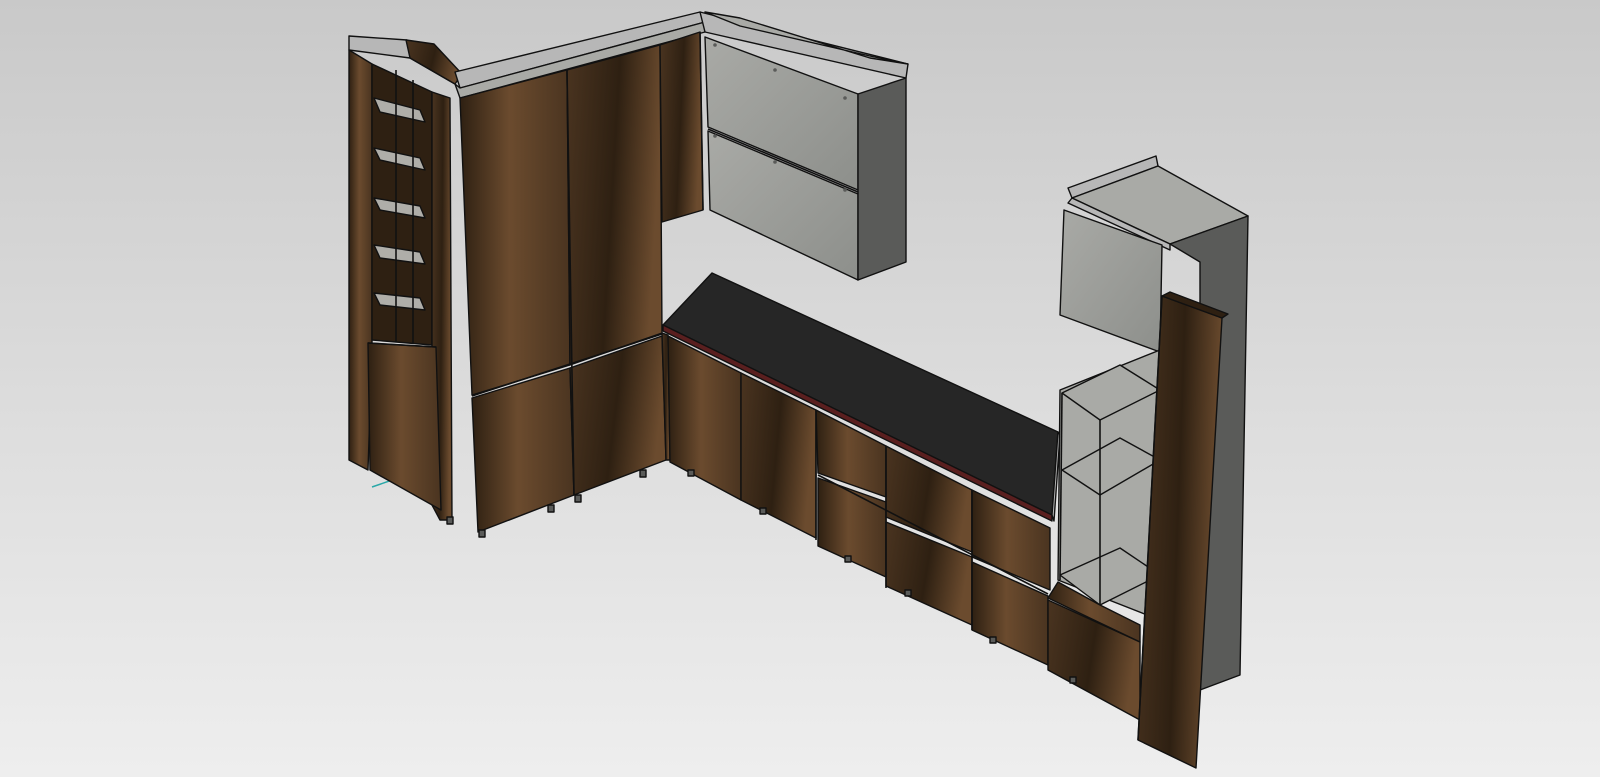 Image resolution: width=1600 pixels, height=777 pixels. What do you see at coordinates (681, 127) in the screenshot?
I see `corner-upper-cabinet` at bounding box center [681, 127].